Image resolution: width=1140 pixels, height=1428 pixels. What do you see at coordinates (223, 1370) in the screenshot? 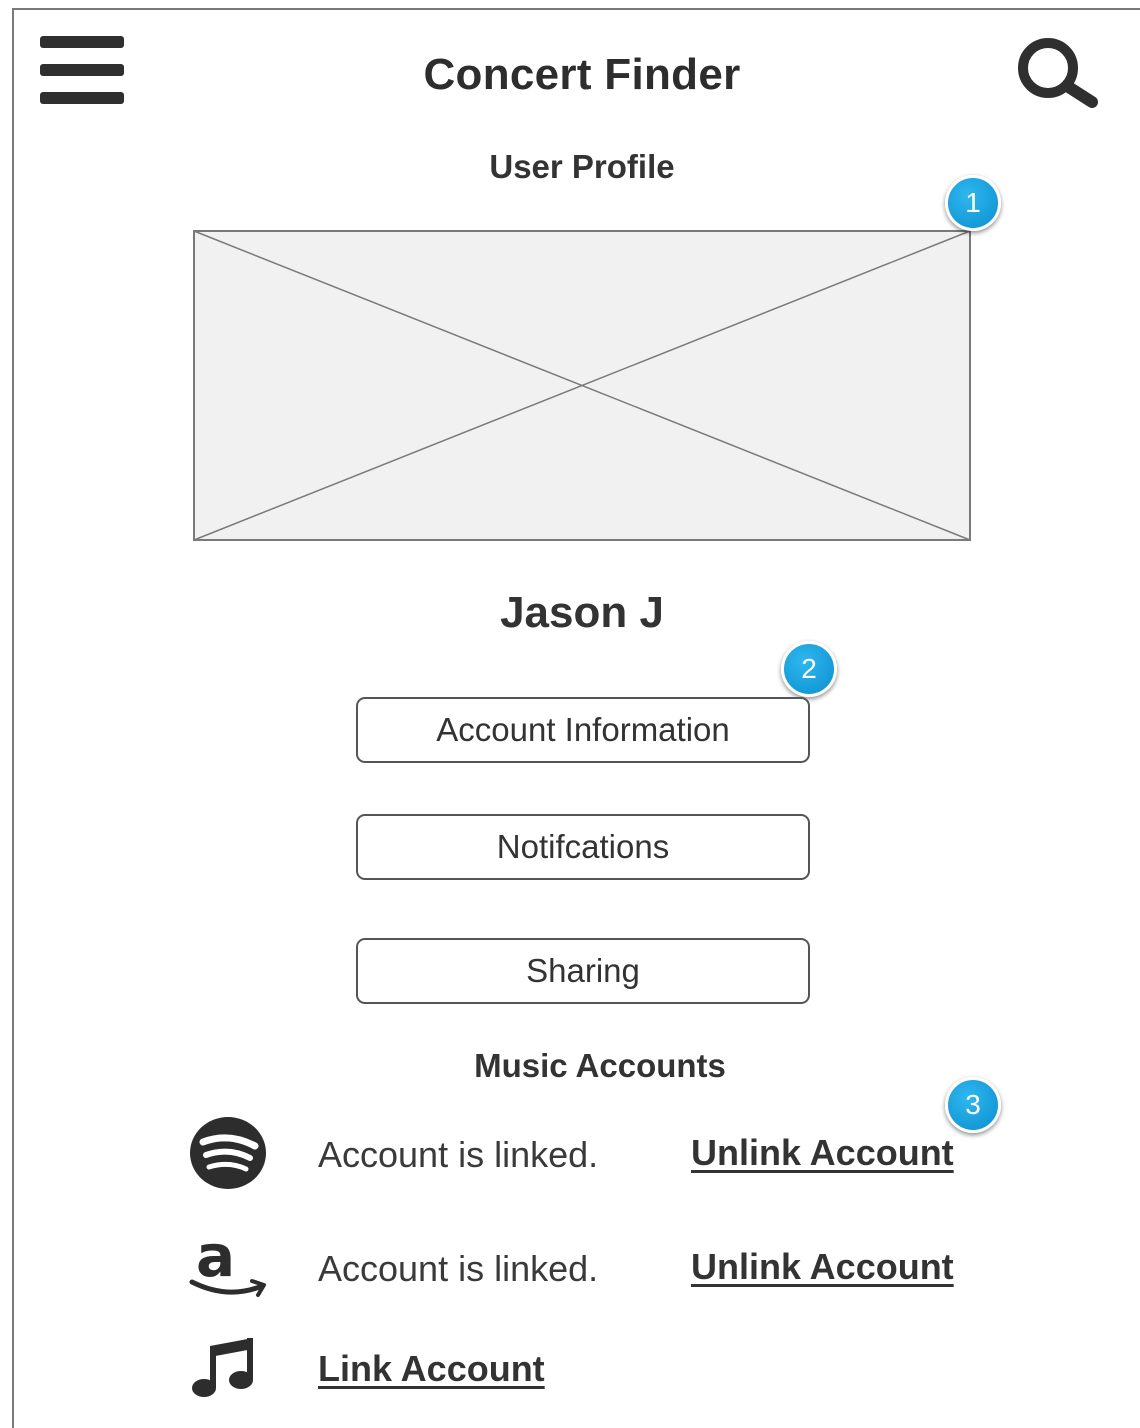
I see `music-note-icon` at bounding box center [223, 1370].